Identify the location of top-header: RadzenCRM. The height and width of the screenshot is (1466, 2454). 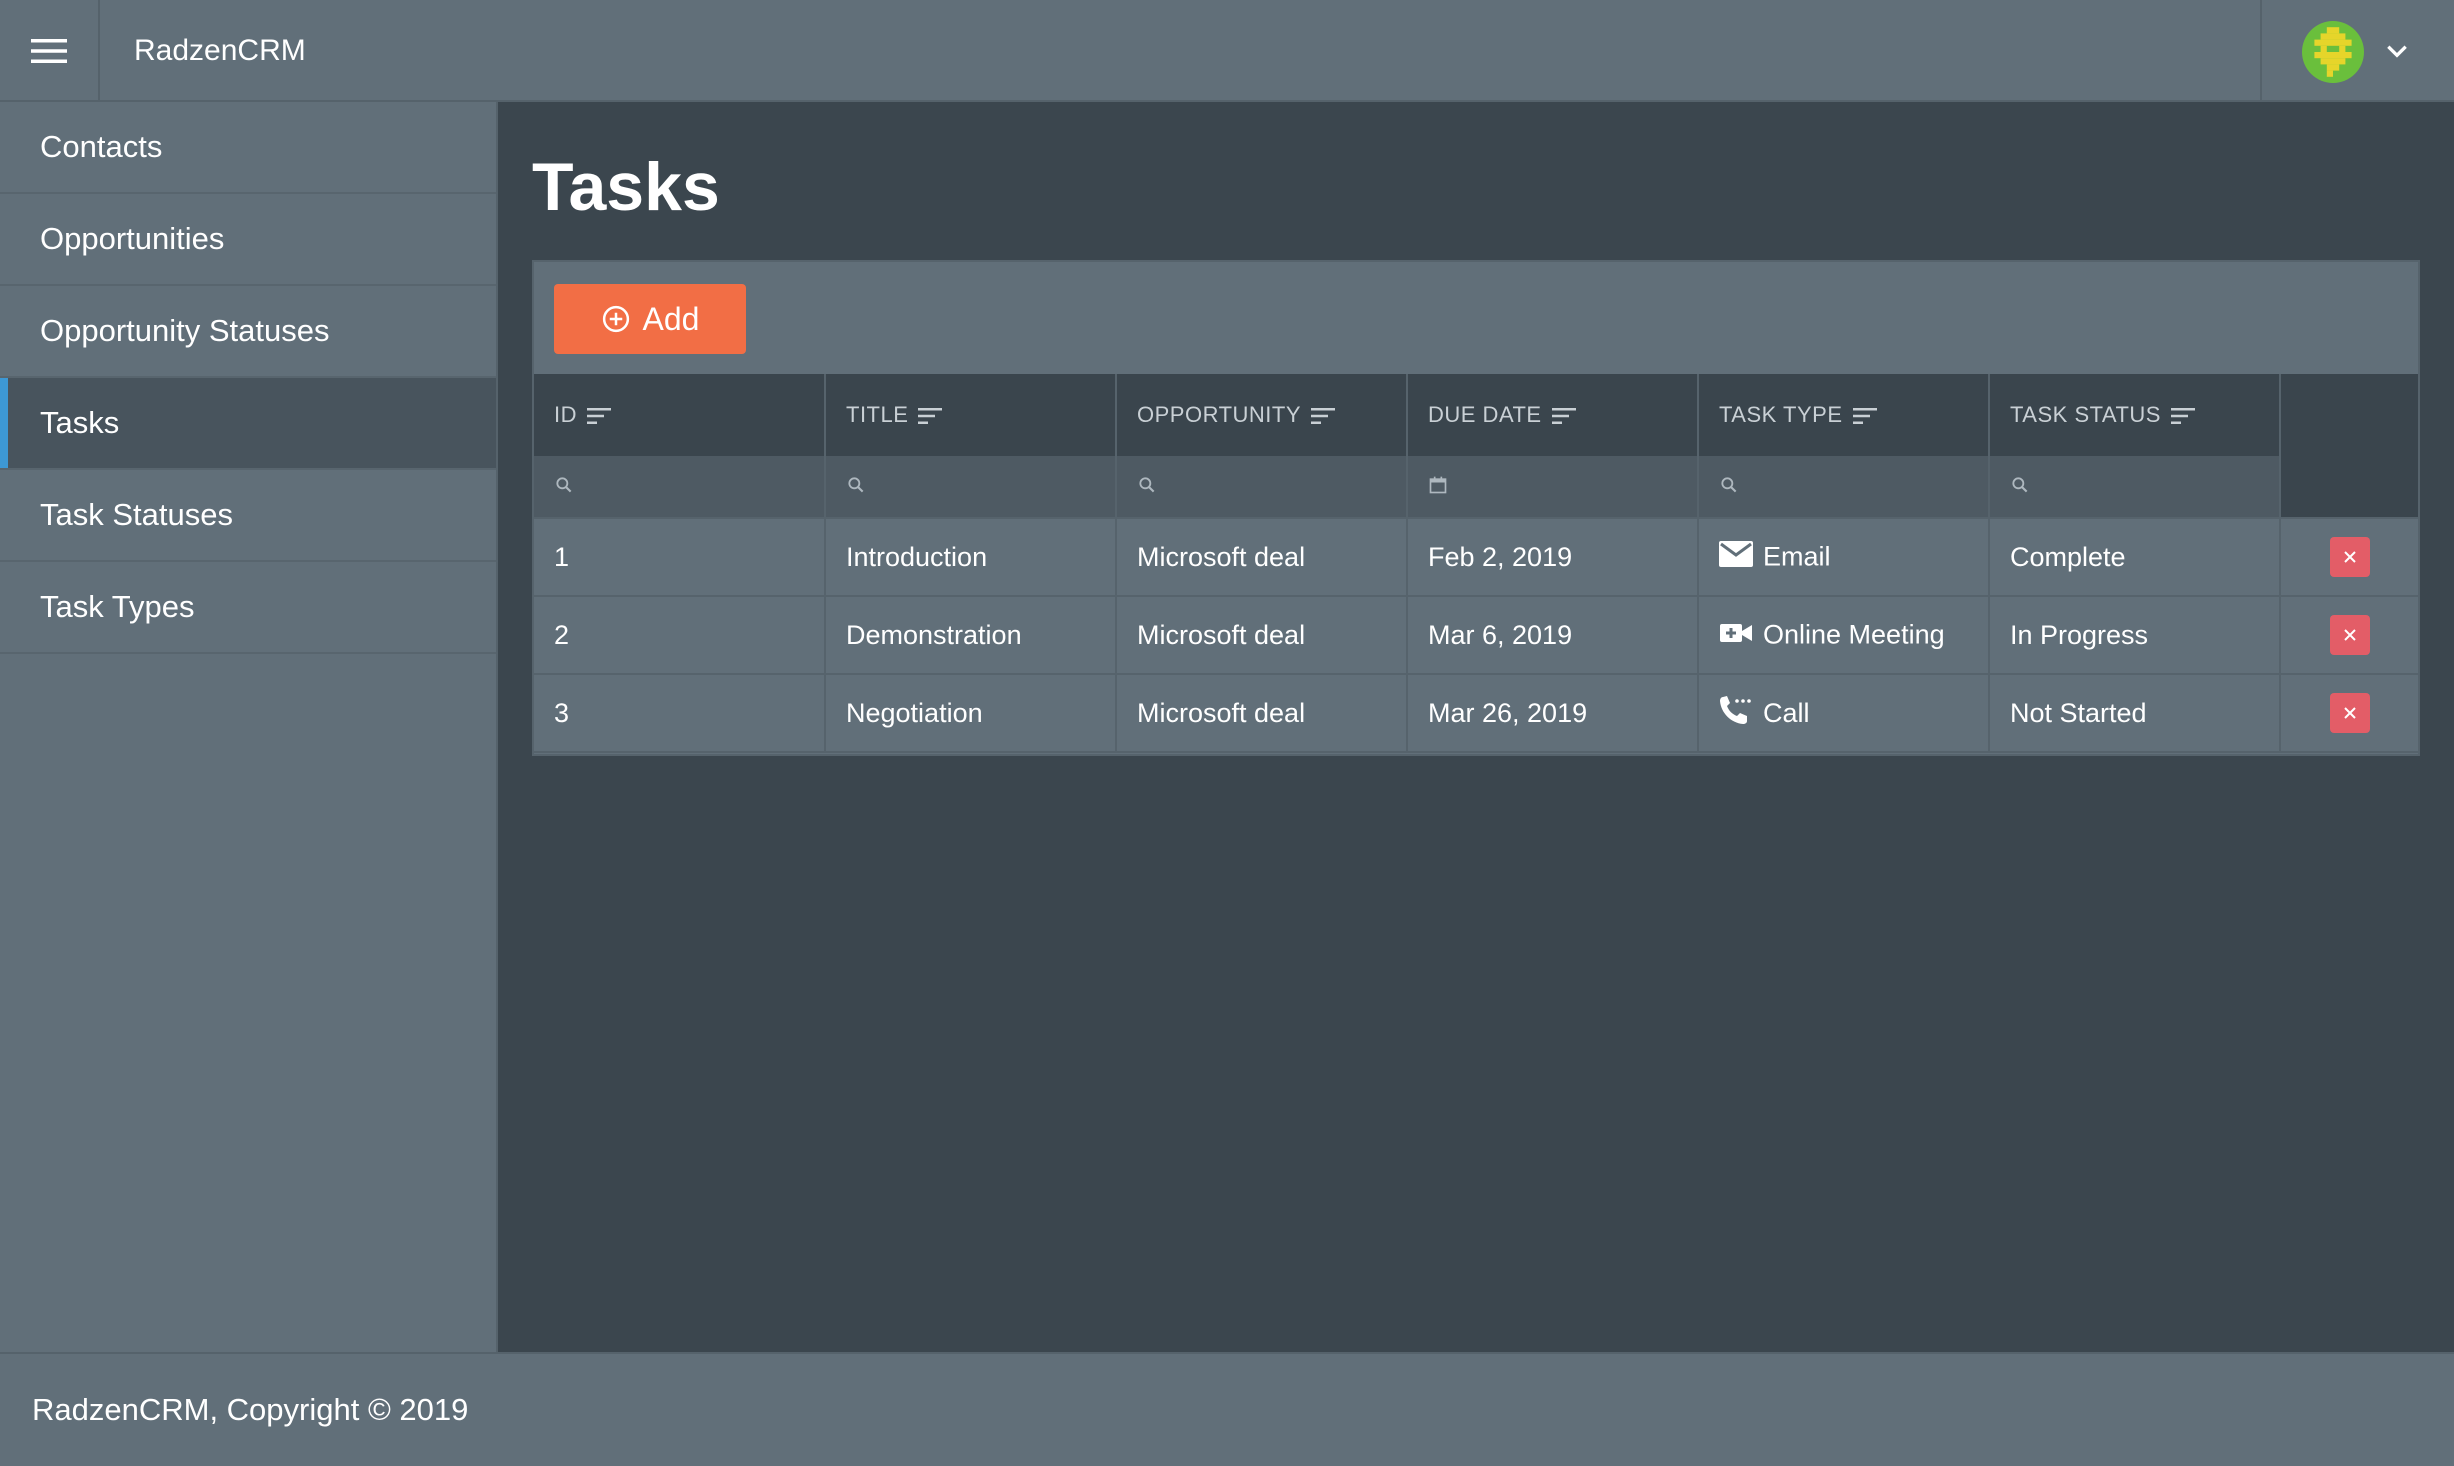
(1227, 51).